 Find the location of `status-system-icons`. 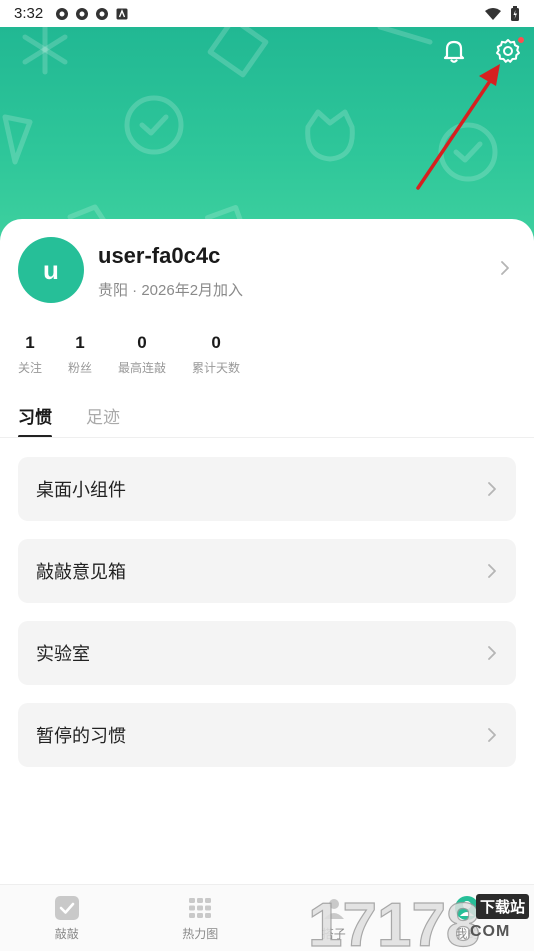

status-system-icons is located at coordinates (502, 14).